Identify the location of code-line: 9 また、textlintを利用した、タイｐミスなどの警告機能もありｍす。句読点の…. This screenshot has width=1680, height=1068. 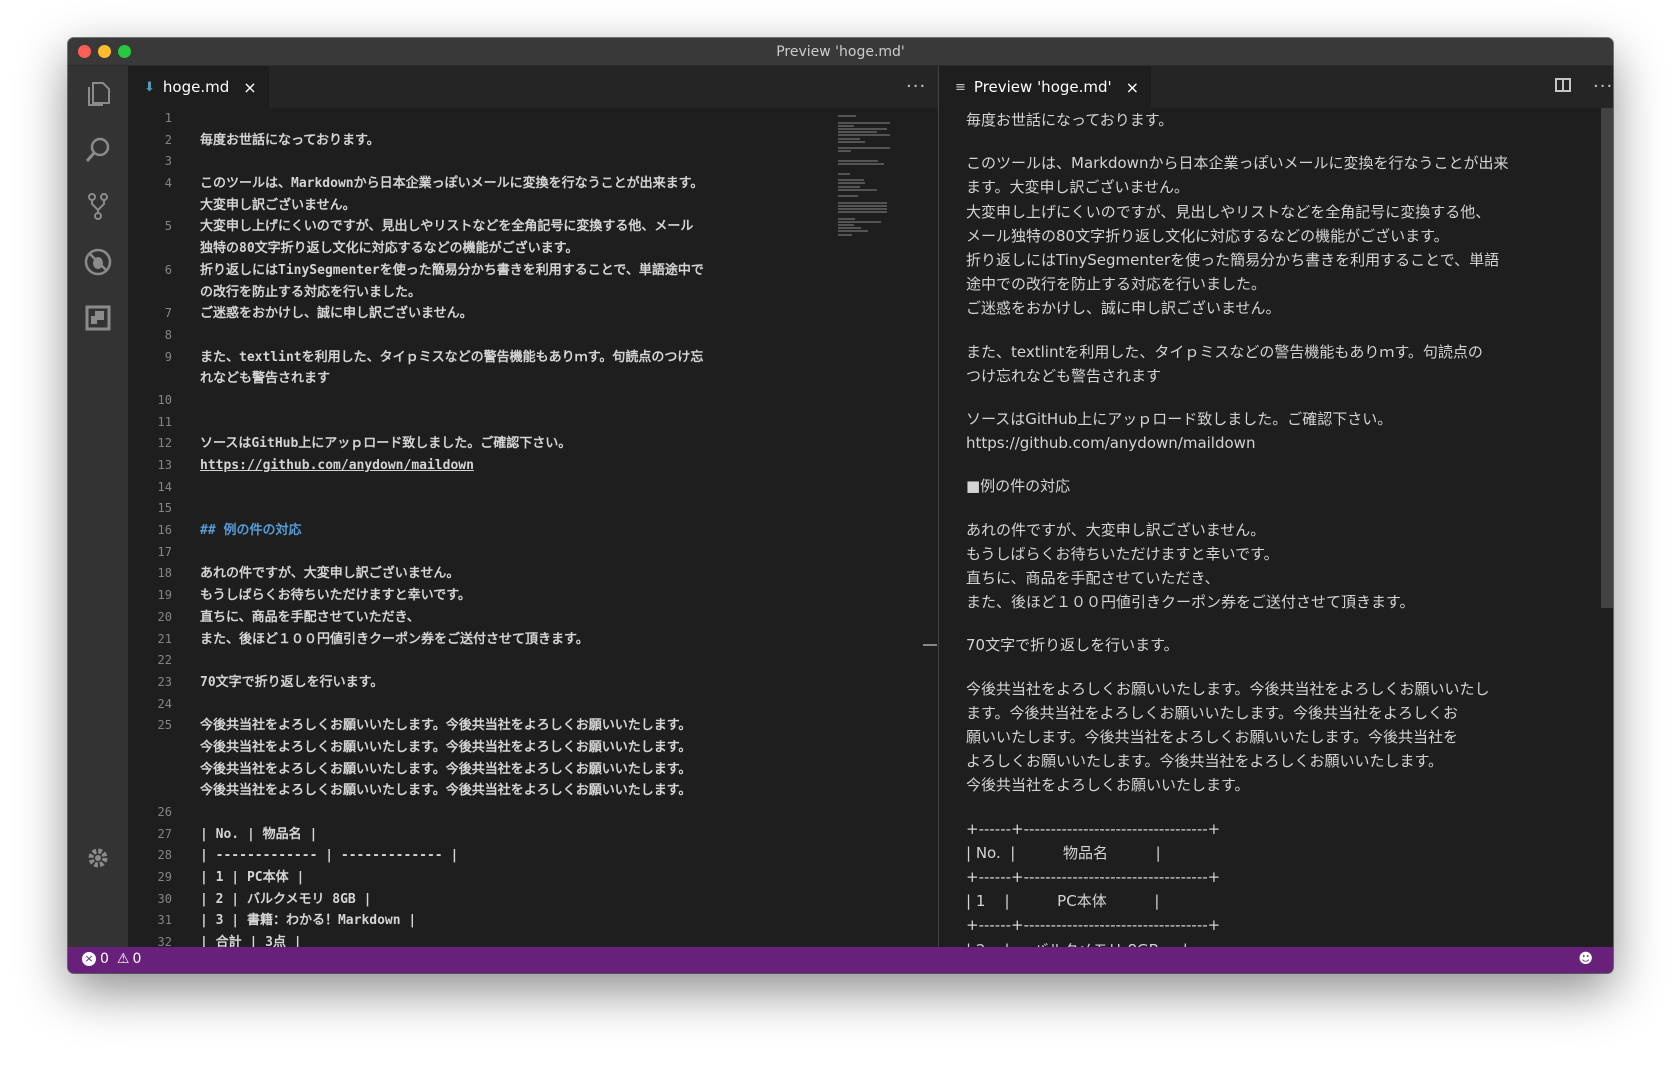
(533, 358).